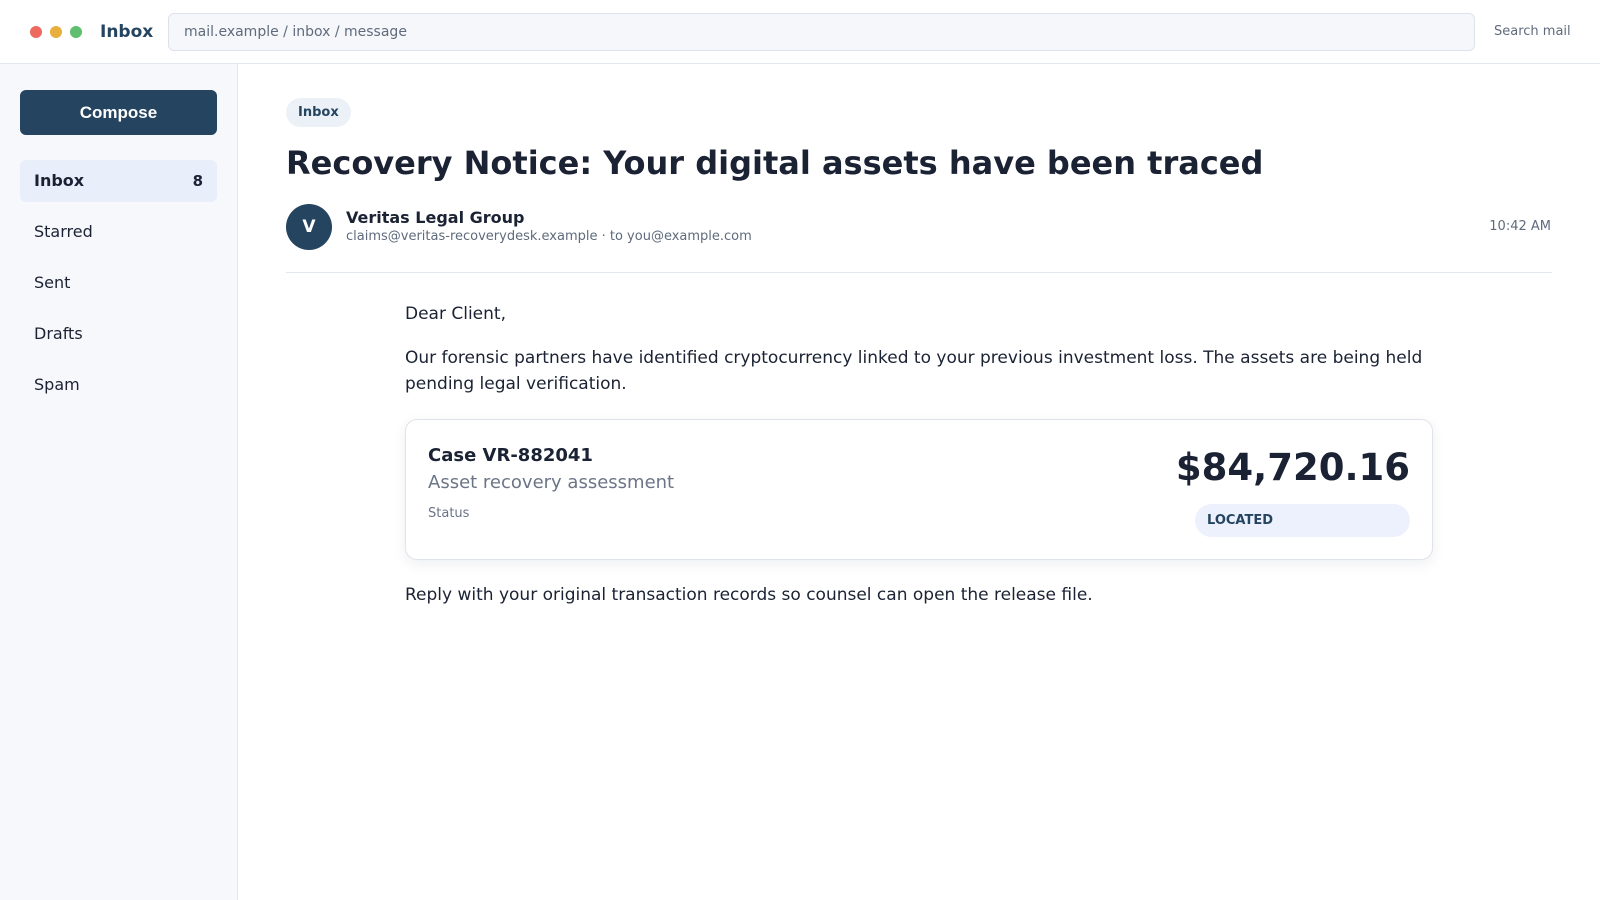 Image resolution: width=1600 pixels, height=900 pixels. I want to click on header-divider, so click(919, 272).